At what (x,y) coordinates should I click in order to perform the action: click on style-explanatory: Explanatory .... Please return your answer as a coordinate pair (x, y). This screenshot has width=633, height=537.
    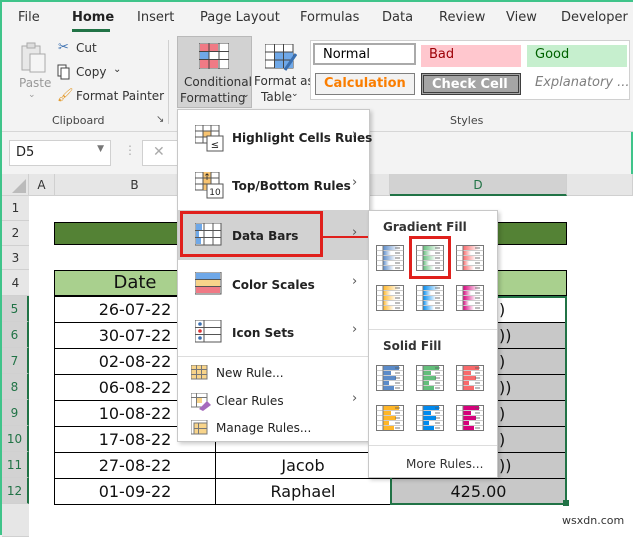
    Looking at the image, I should click on (578, 84).